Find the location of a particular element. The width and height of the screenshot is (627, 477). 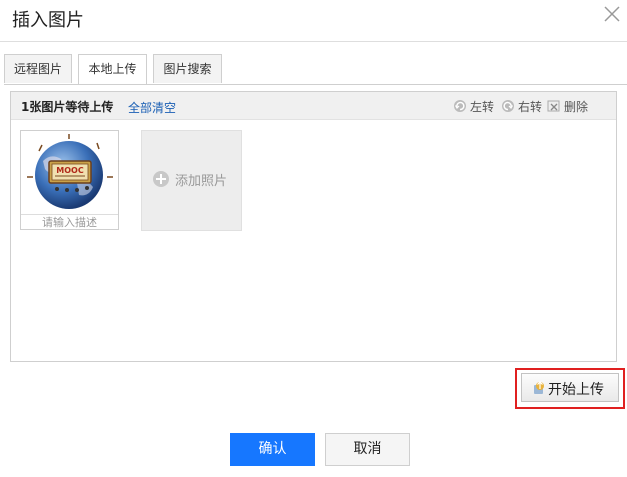

rotate-left-button: 左转 is located at coordinates (475, 106).